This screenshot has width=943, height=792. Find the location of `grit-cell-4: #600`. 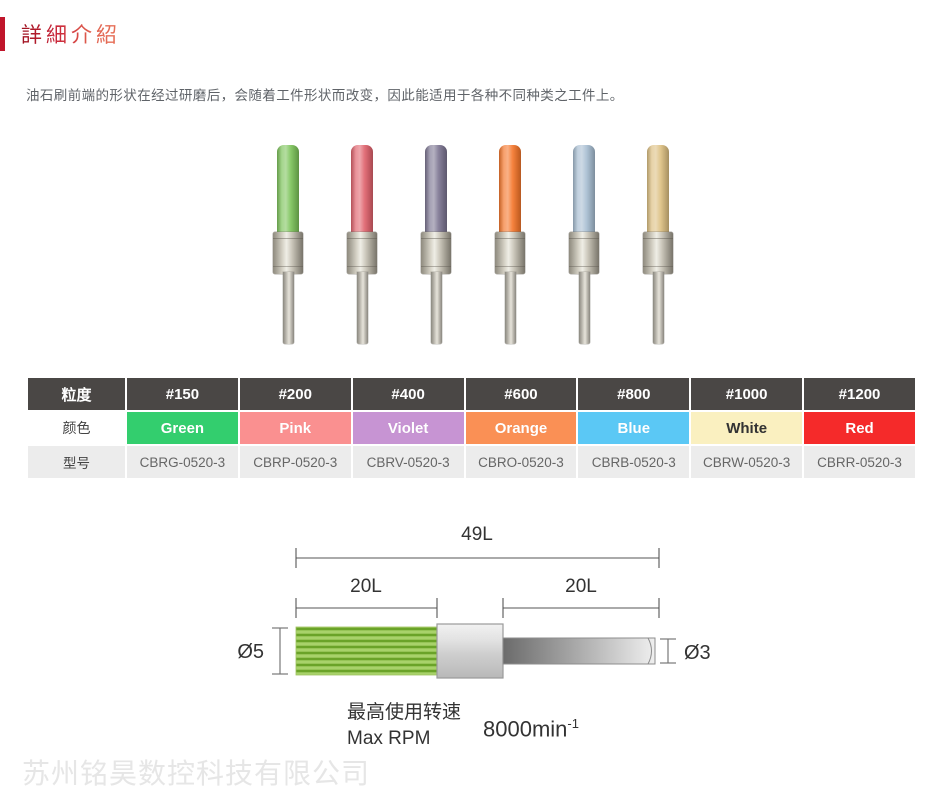

grit-cell-4: #600 is located at coordinates (521, 394).